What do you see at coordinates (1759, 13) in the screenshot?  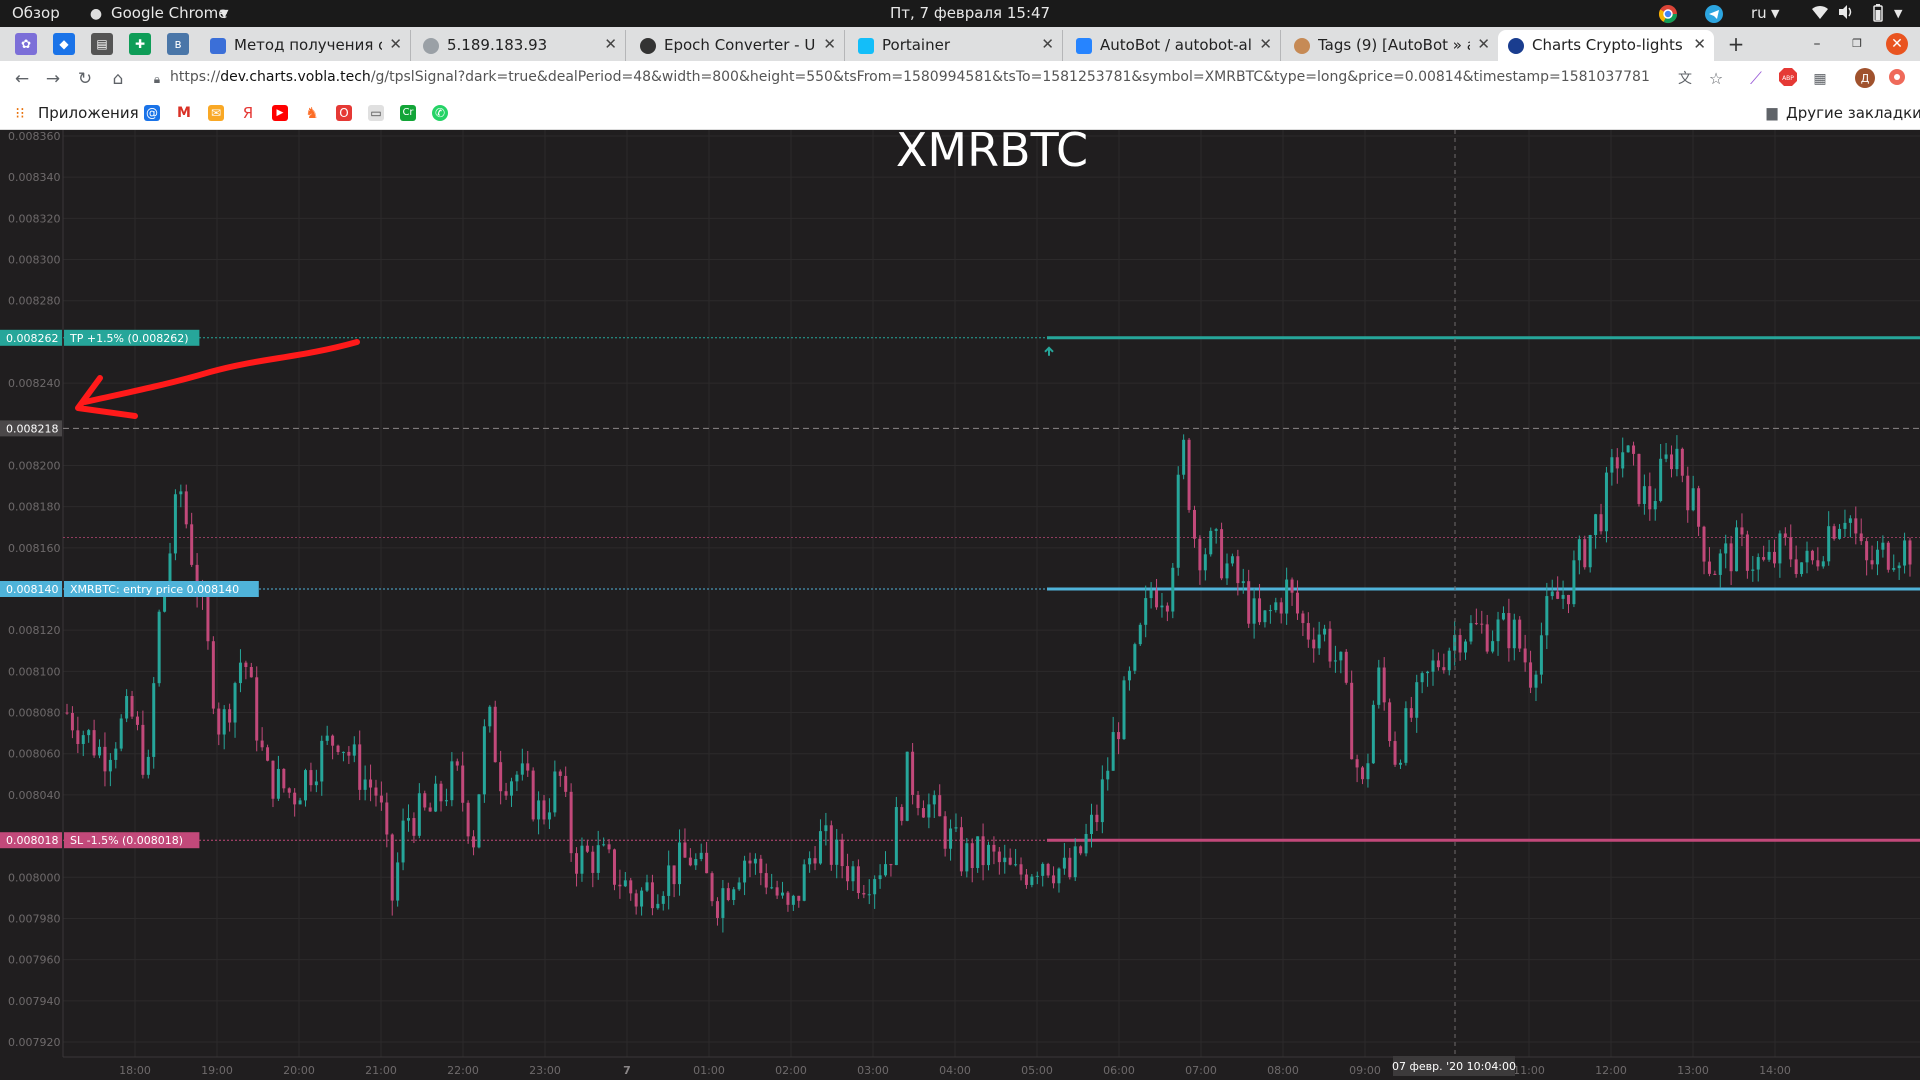 I see `language-indicator: ru` at bounding box center [1759, 13].